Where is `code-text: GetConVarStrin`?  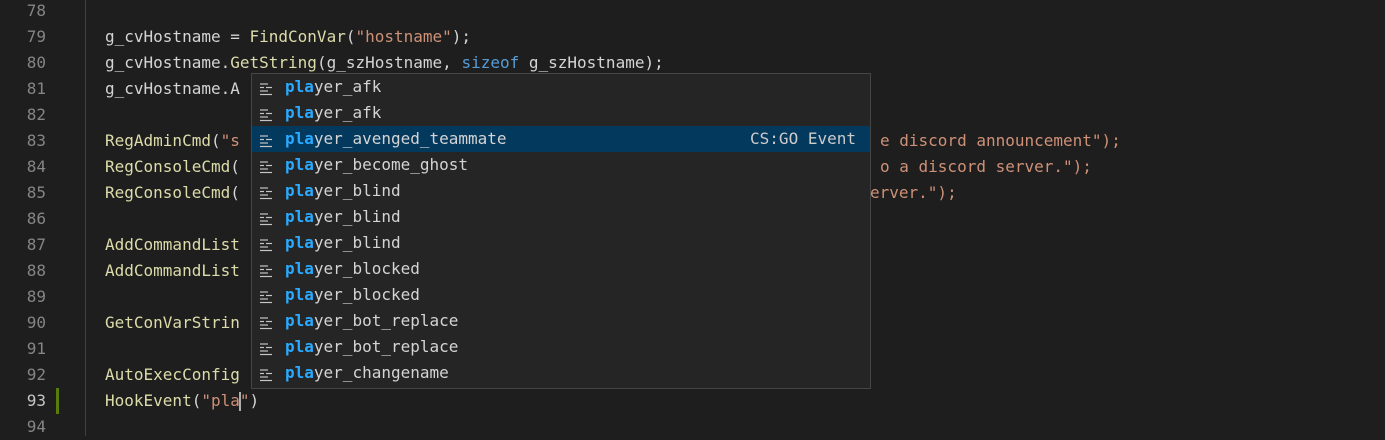
code-text: GetConVarStrin is located at coordinates (172, 323).